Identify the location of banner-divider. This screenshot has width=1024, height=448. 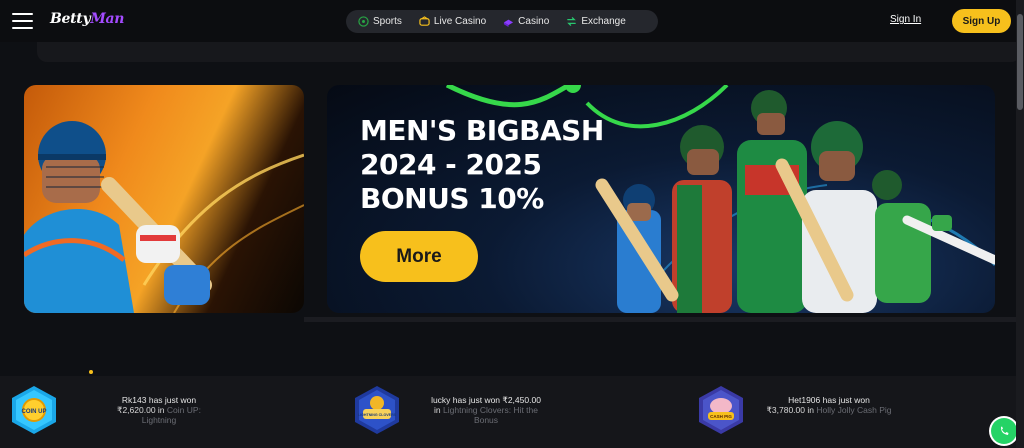
(660, 319).